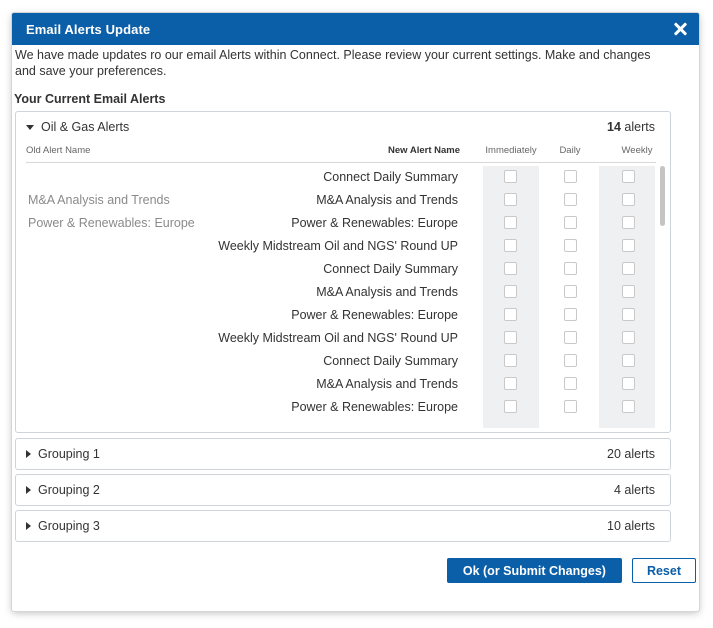  I want to click on col-daily: Daily, so click(570, 150).